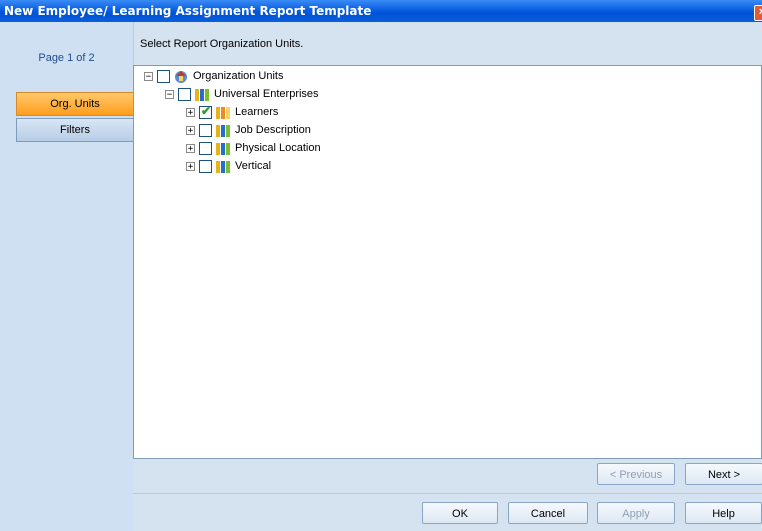  I want to click on apply-button: Apply, so click(636, 513).